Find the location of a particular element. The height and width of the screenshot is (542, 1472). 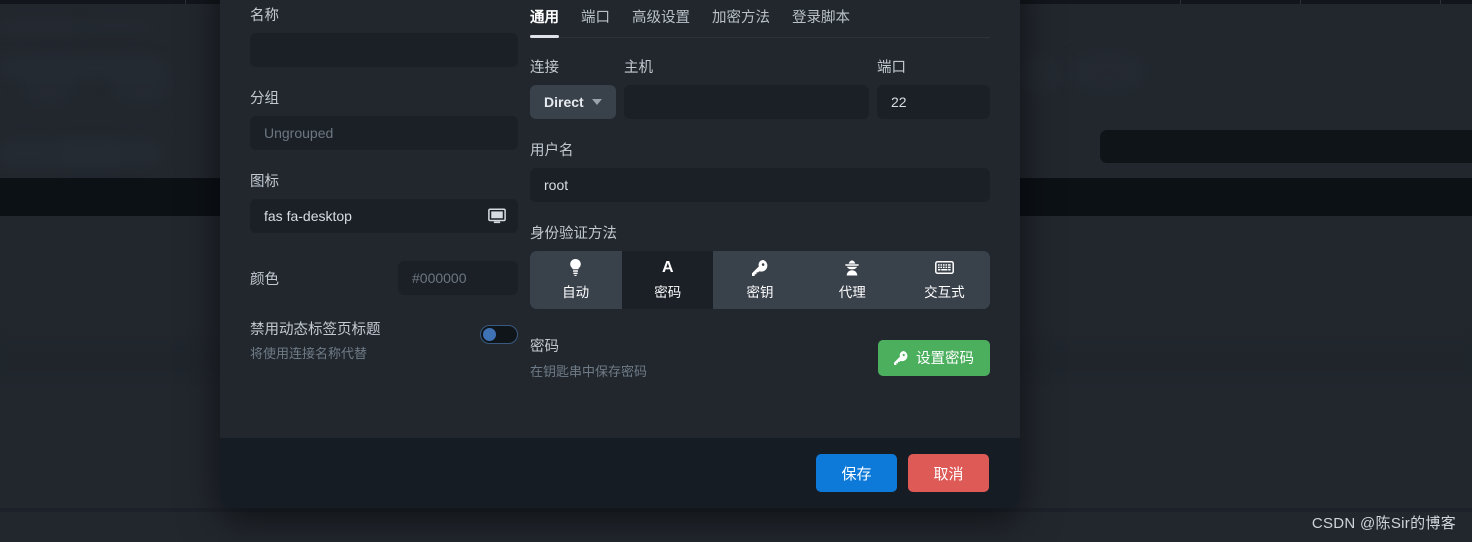

monitor-icon is located at coordinates (497, 216).